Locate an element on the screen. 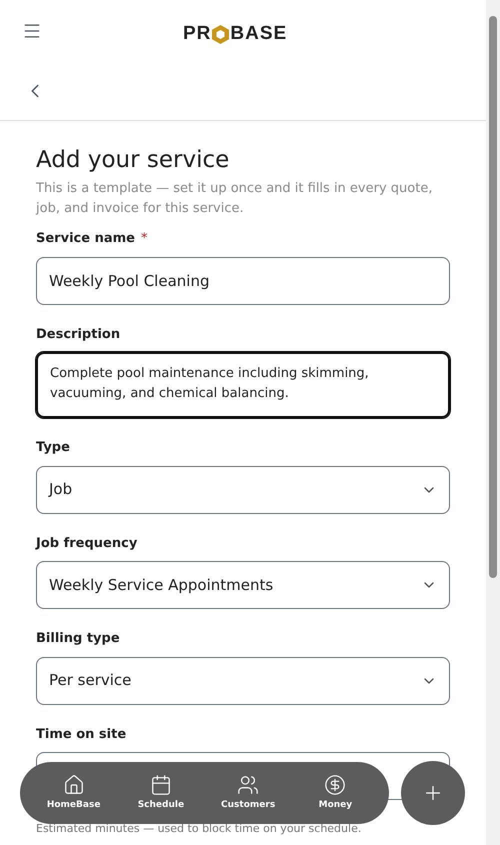 This screenshot has width=500, height=845. required-asterisk: * is located at coordinates (144, 239).